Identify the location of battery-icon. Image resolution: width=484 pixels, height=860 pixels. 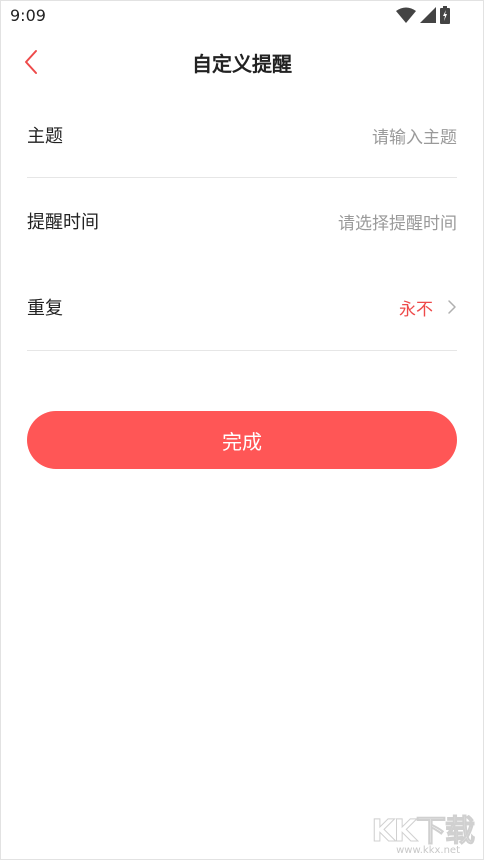
(445, 15).